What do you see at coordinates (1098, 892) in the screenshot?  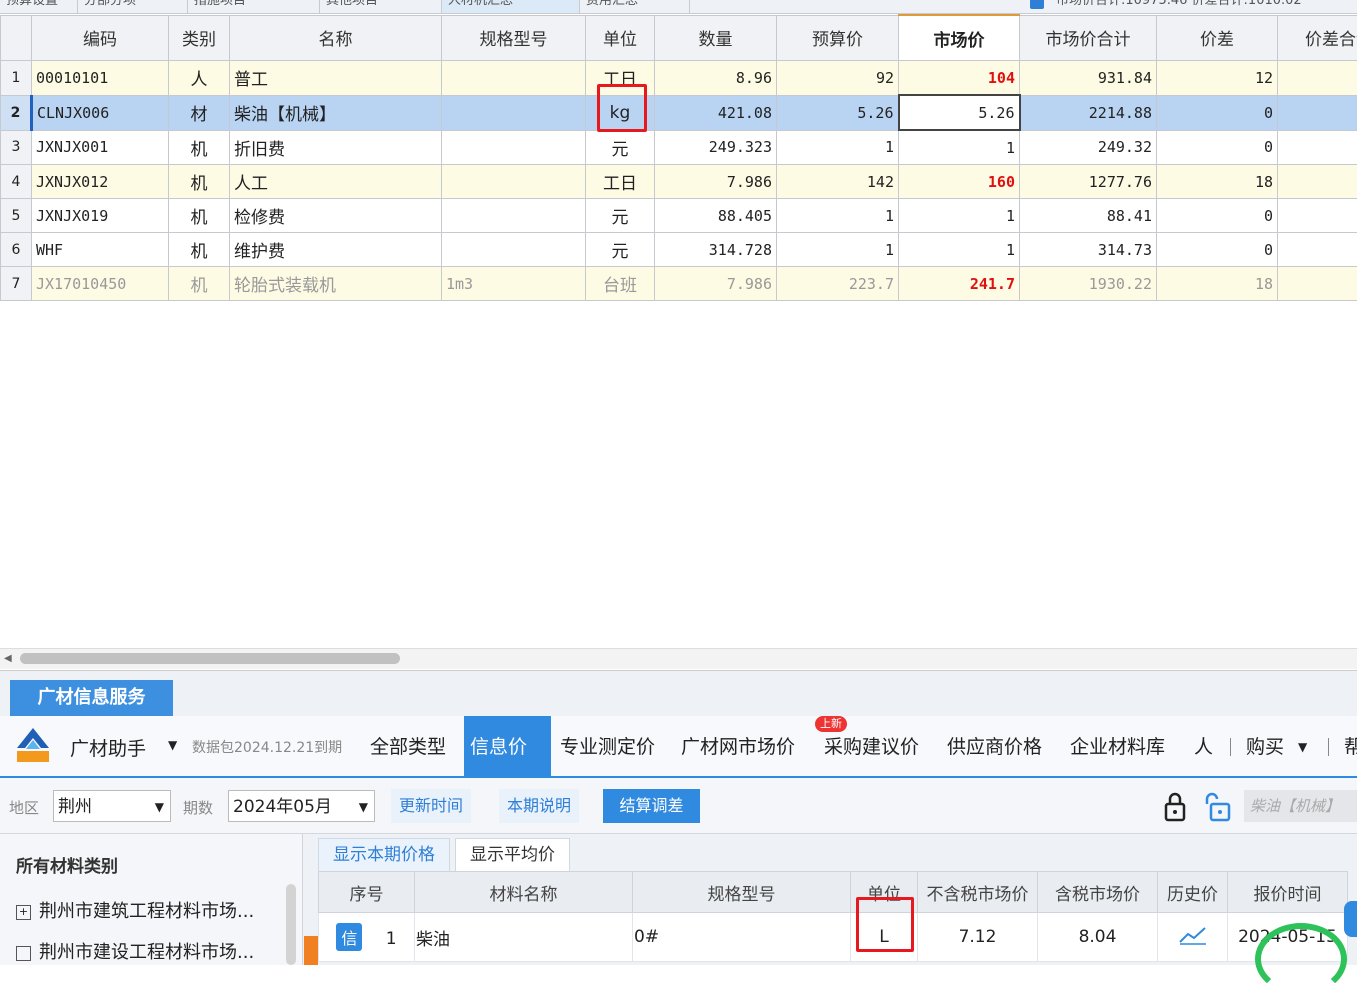 I see `info-header-price-in-tax: 含税市场价` at bounding box center [1098, 892].